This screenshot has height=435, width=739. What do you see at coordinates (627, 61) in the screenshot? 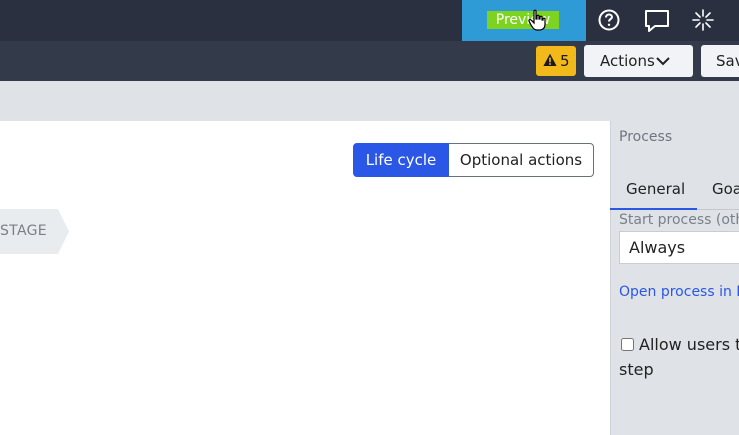
I see `actions-button-label: Actions` at bounding box center [627, 61].